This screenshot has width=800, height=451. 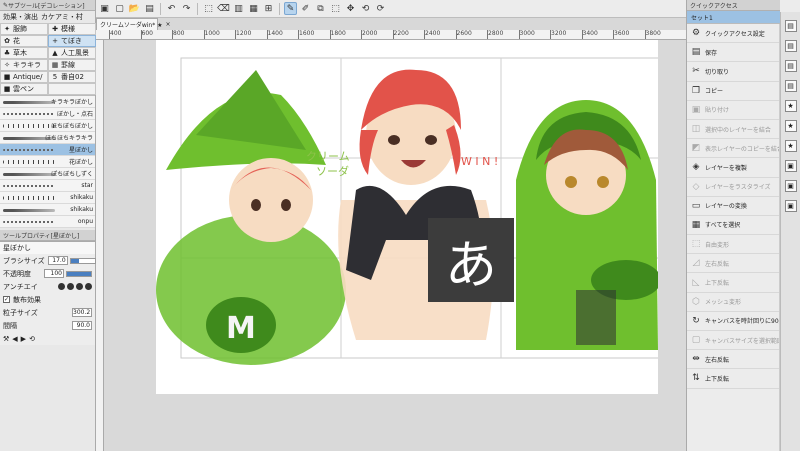 I want to click on tab-hatching: カケアミ・村, so click(x=62, y=17).